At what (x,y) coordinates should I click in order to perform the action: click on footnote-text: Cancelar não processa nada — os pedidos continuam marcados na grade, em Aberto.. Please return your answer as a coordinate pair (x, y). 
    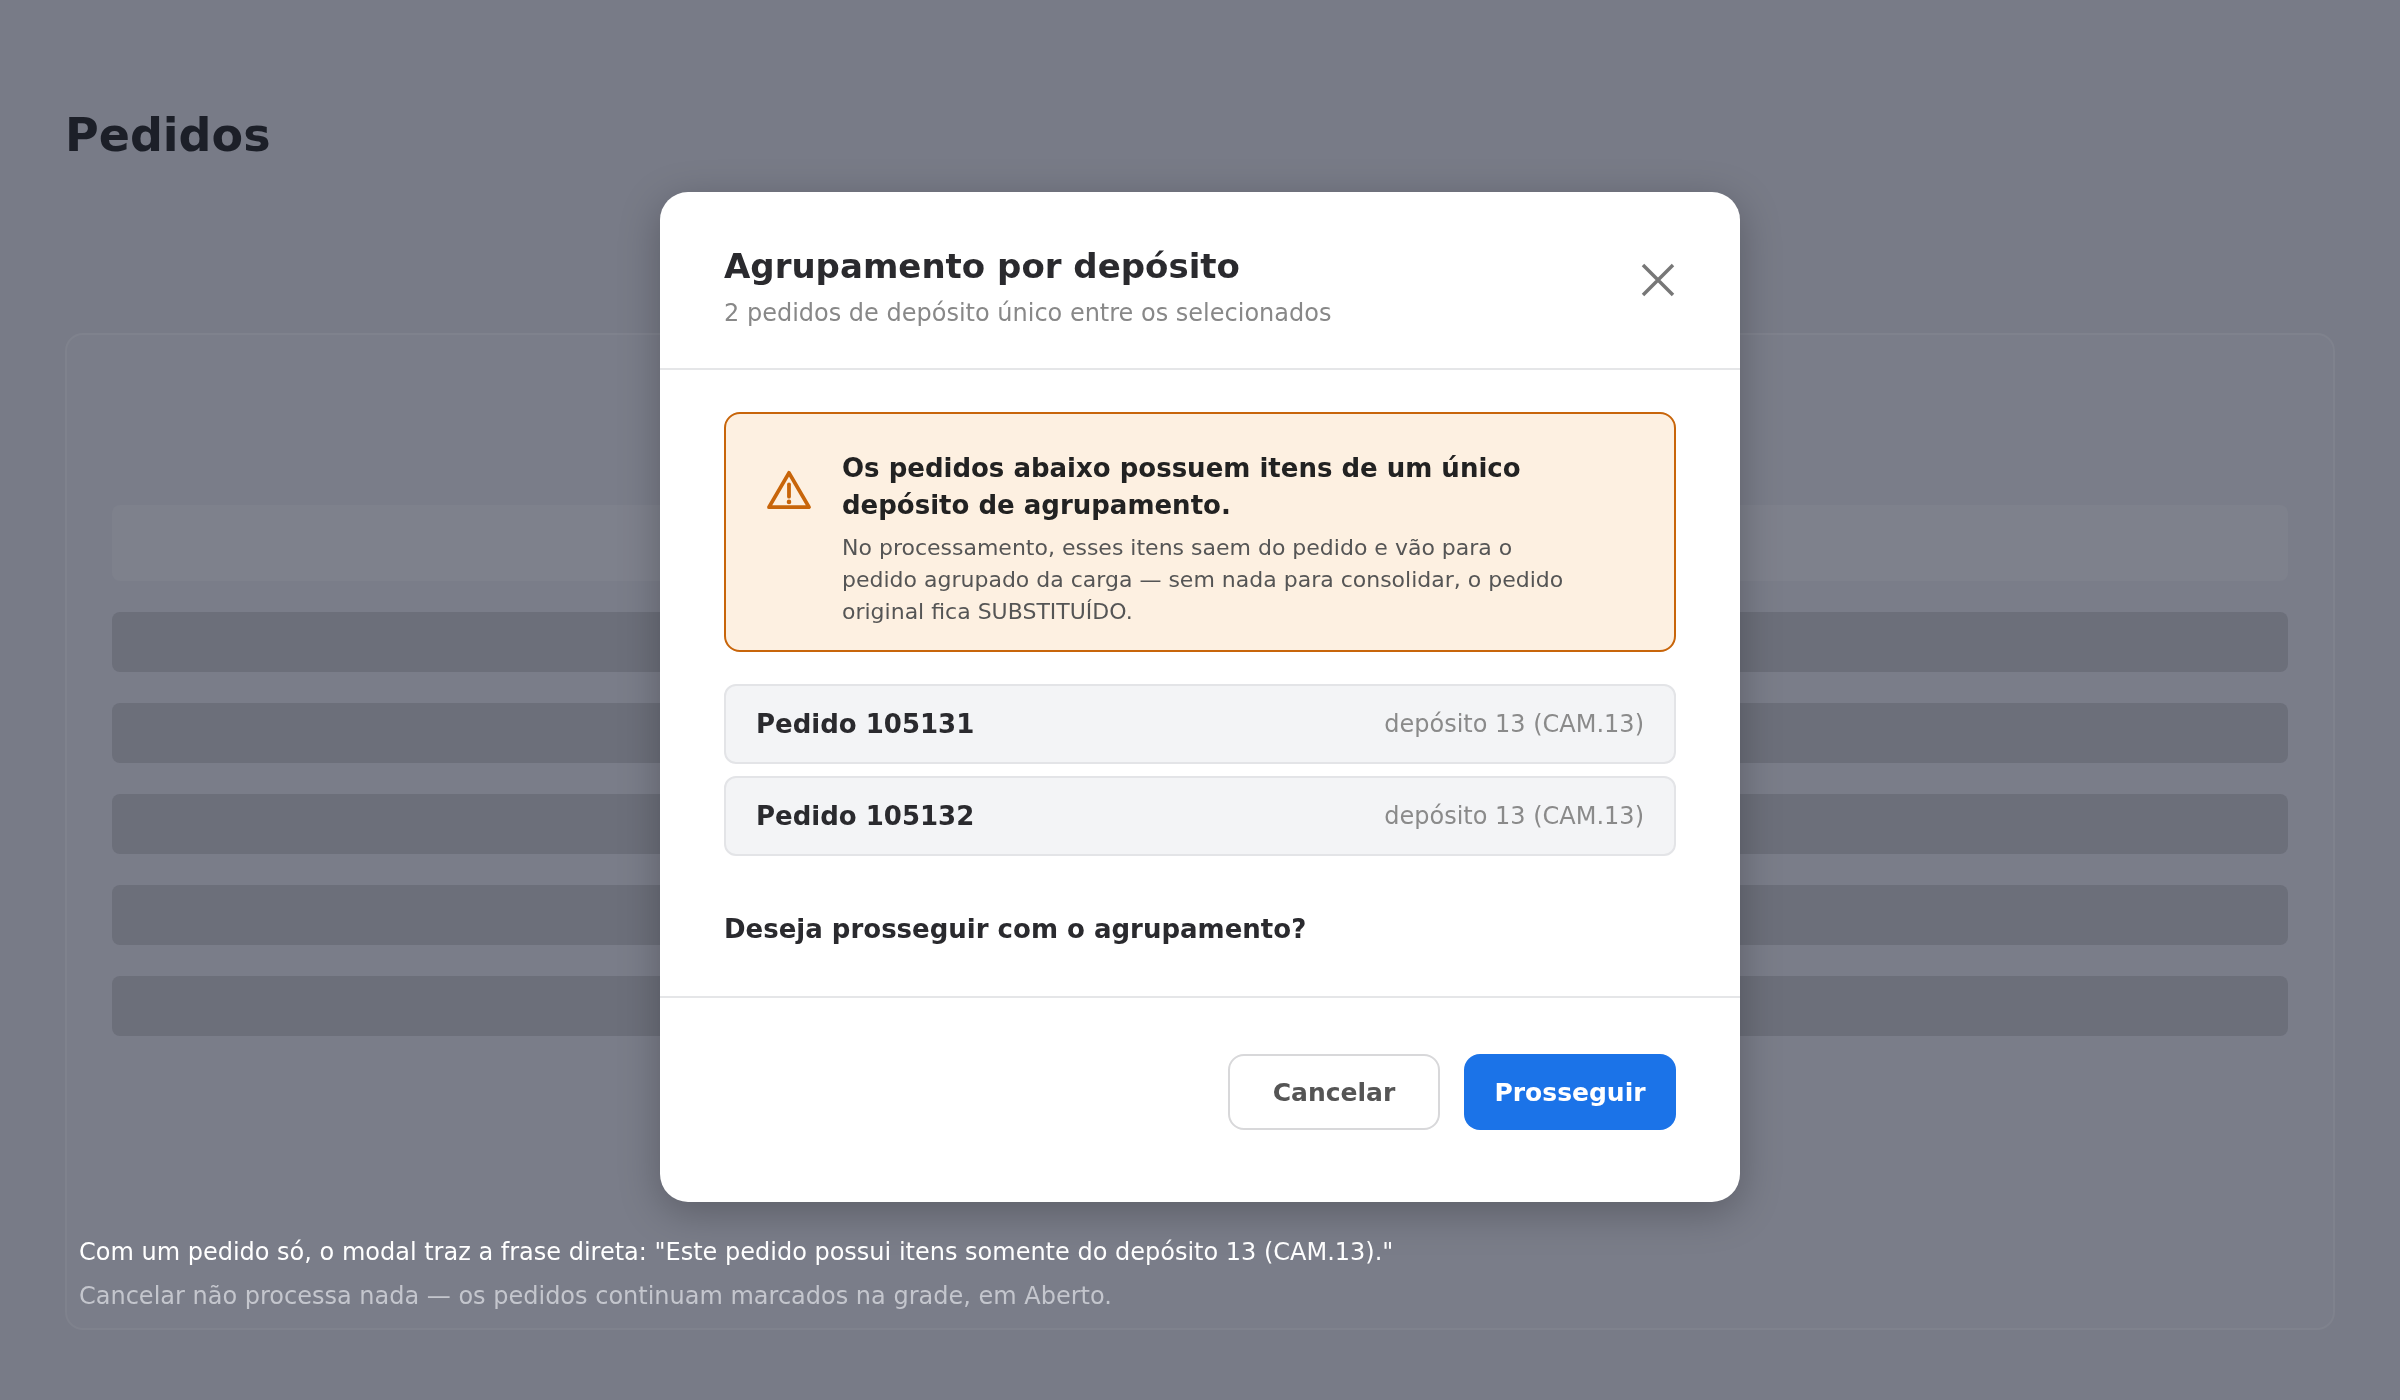
    Looking at the image, I should click on (596, 1296).